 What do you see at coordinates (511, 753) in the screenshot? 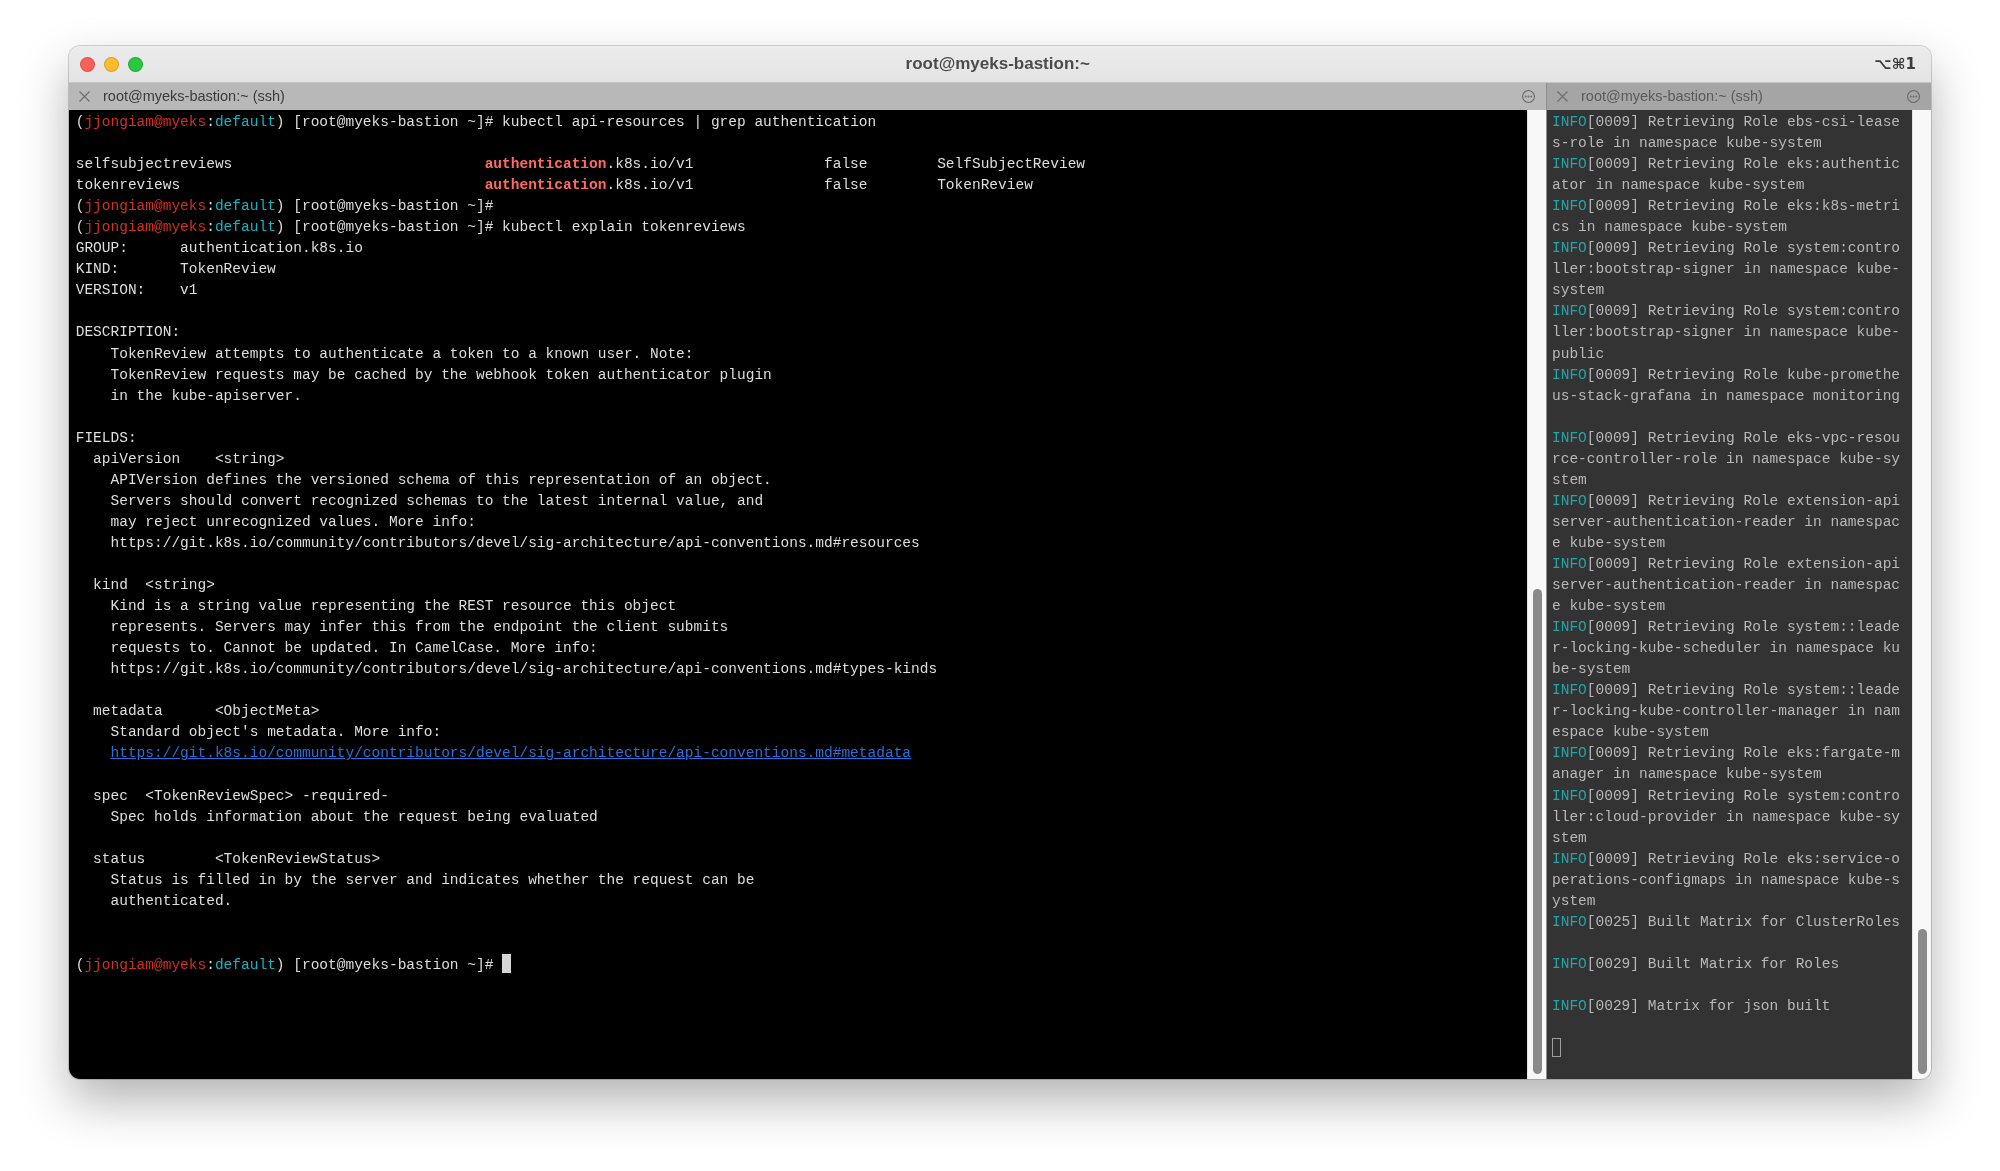
I see `url-link: https://git.k8s.io/community/contributors/devel/sig-architecture/api-conventions.md#metadata` at bounding box center [511, 753].